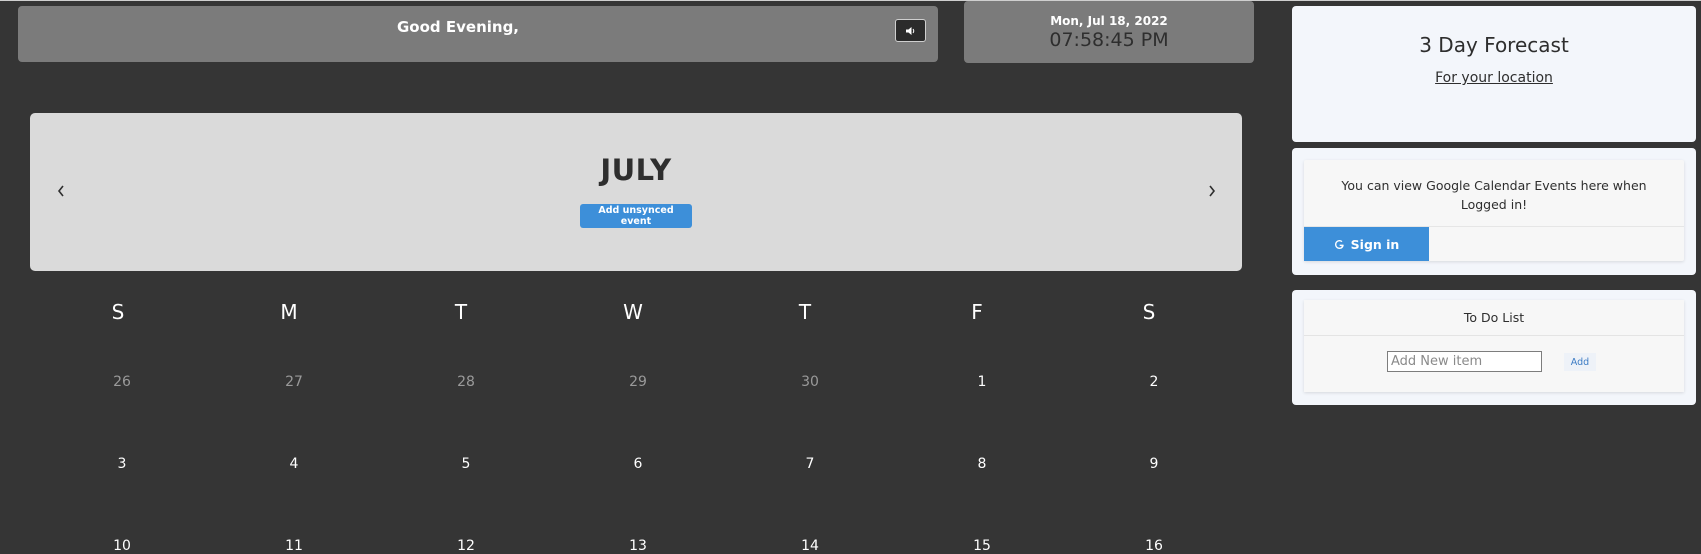 This screenshot has width=1701, height=554. What do you see at coordinates (1464, 361) in the screenshot?
I see `todo-new-item-input` at bounding box center [1464, 361].